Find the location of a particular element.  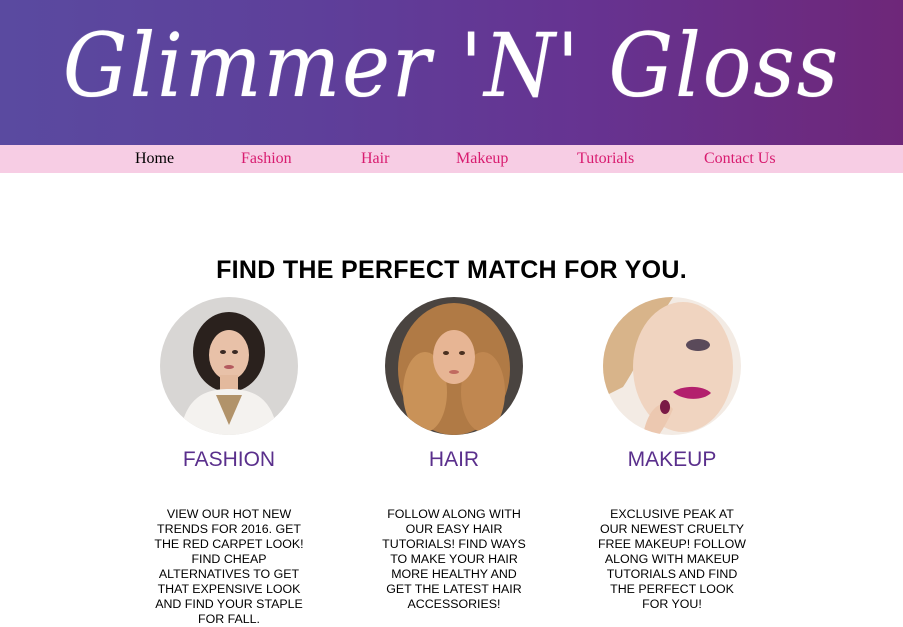

nav-item-contact-us: Contact Us is located at coordinates (740, 159).